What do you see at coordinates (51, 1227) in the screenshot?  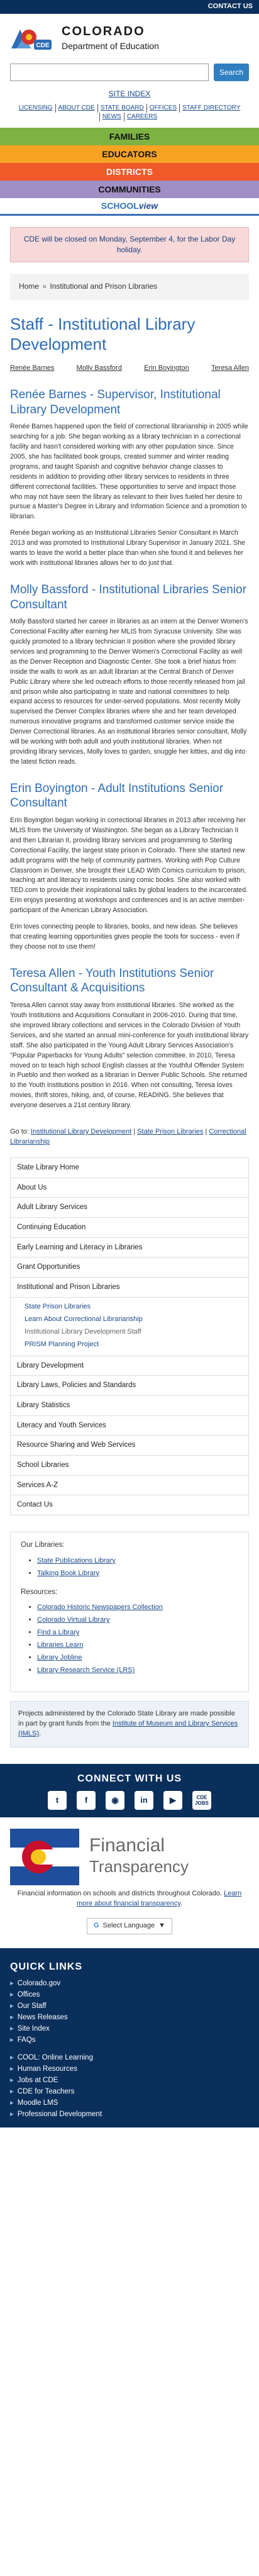 I see `section-nav-item: Continuing Education` at bounding box center [51, 1227].